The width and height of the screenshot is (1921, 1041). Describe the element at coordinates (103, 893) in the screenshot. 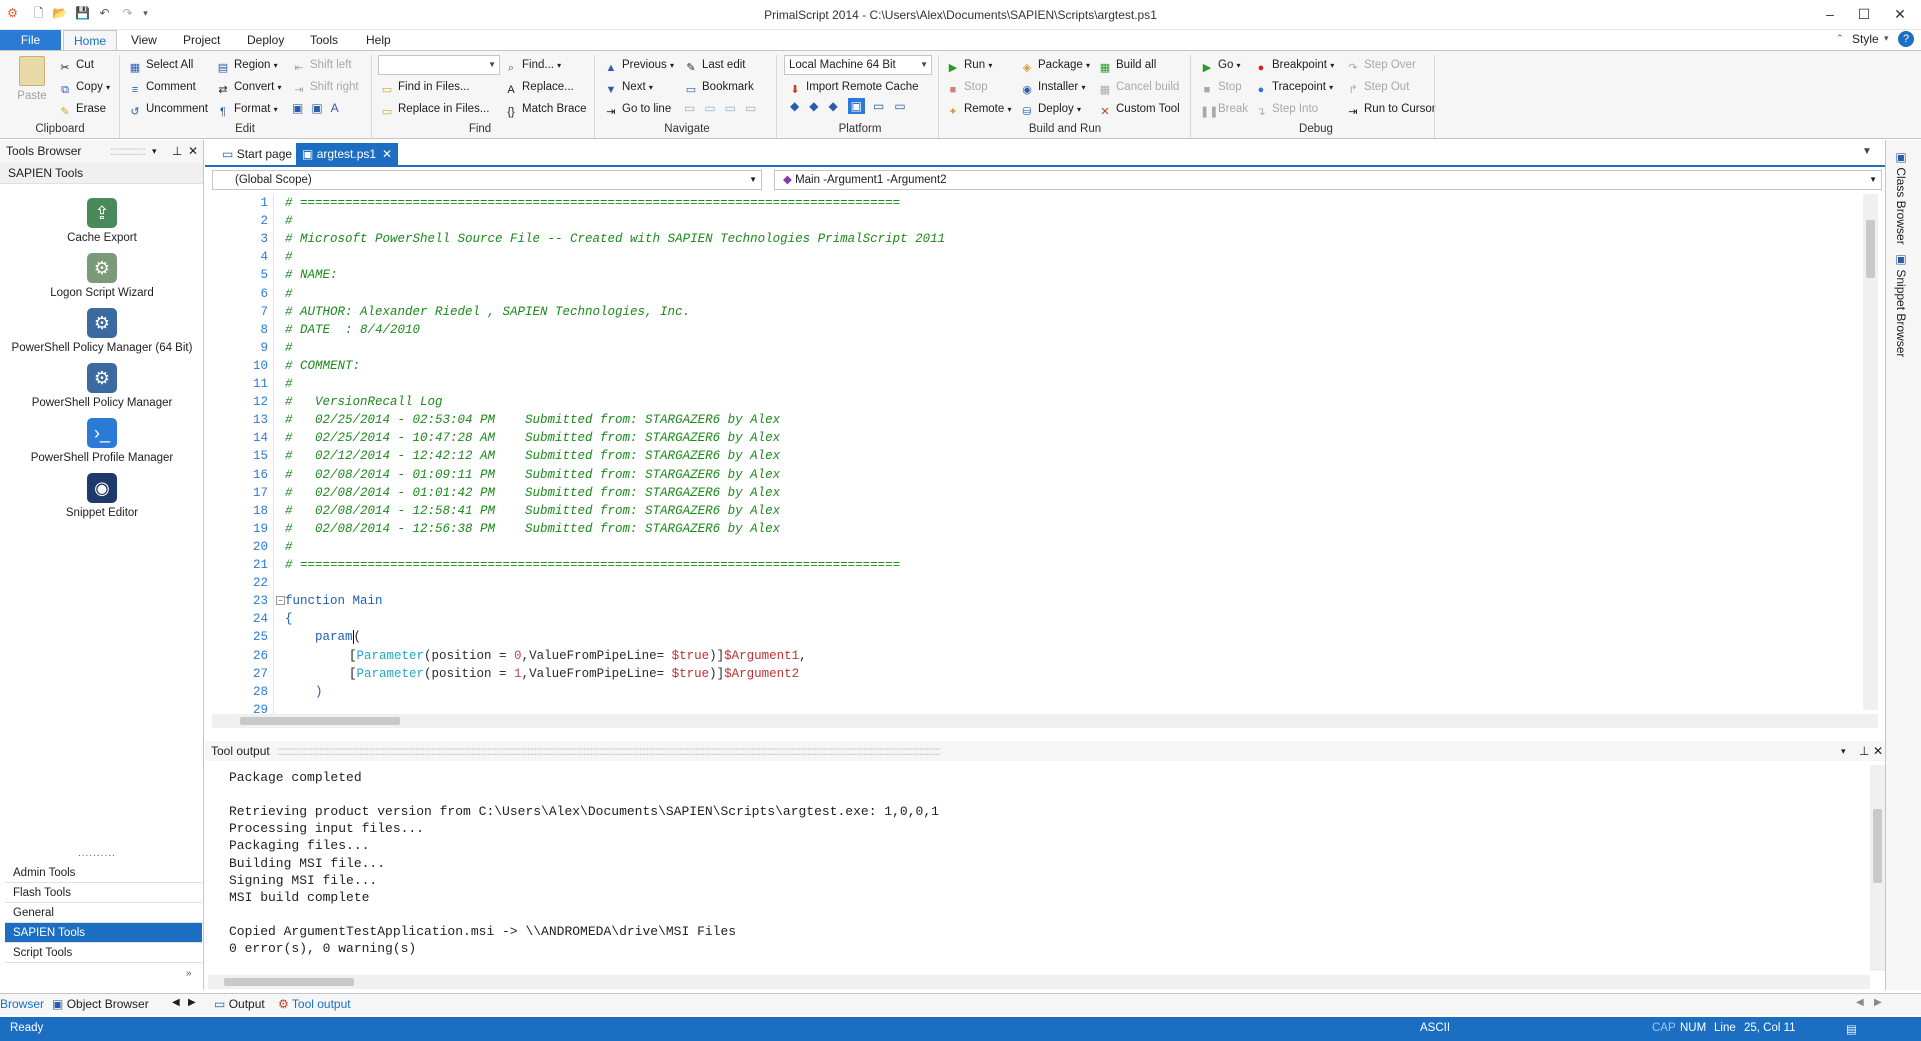

I see `category-flash-tools: Flash Tools` at that location.